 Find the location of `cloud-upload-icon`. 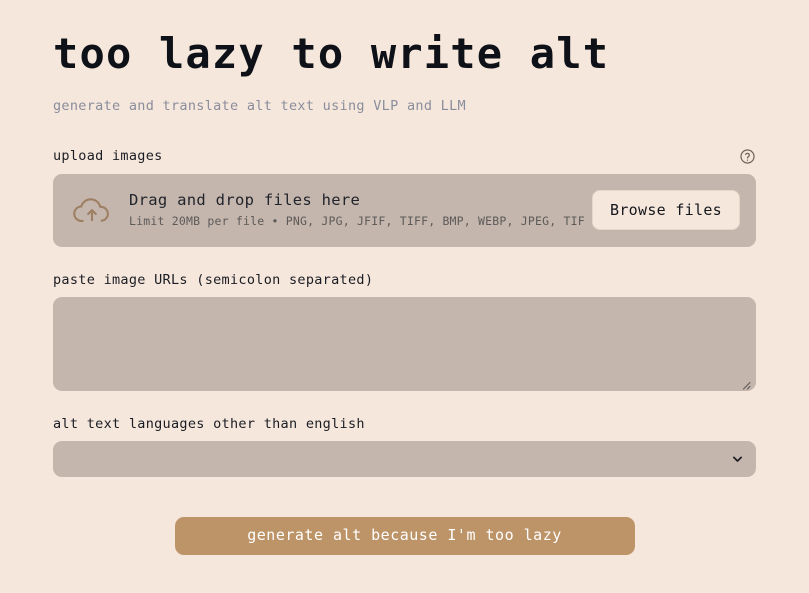

cloud-upload-icon is located at coordinates (100, 210).